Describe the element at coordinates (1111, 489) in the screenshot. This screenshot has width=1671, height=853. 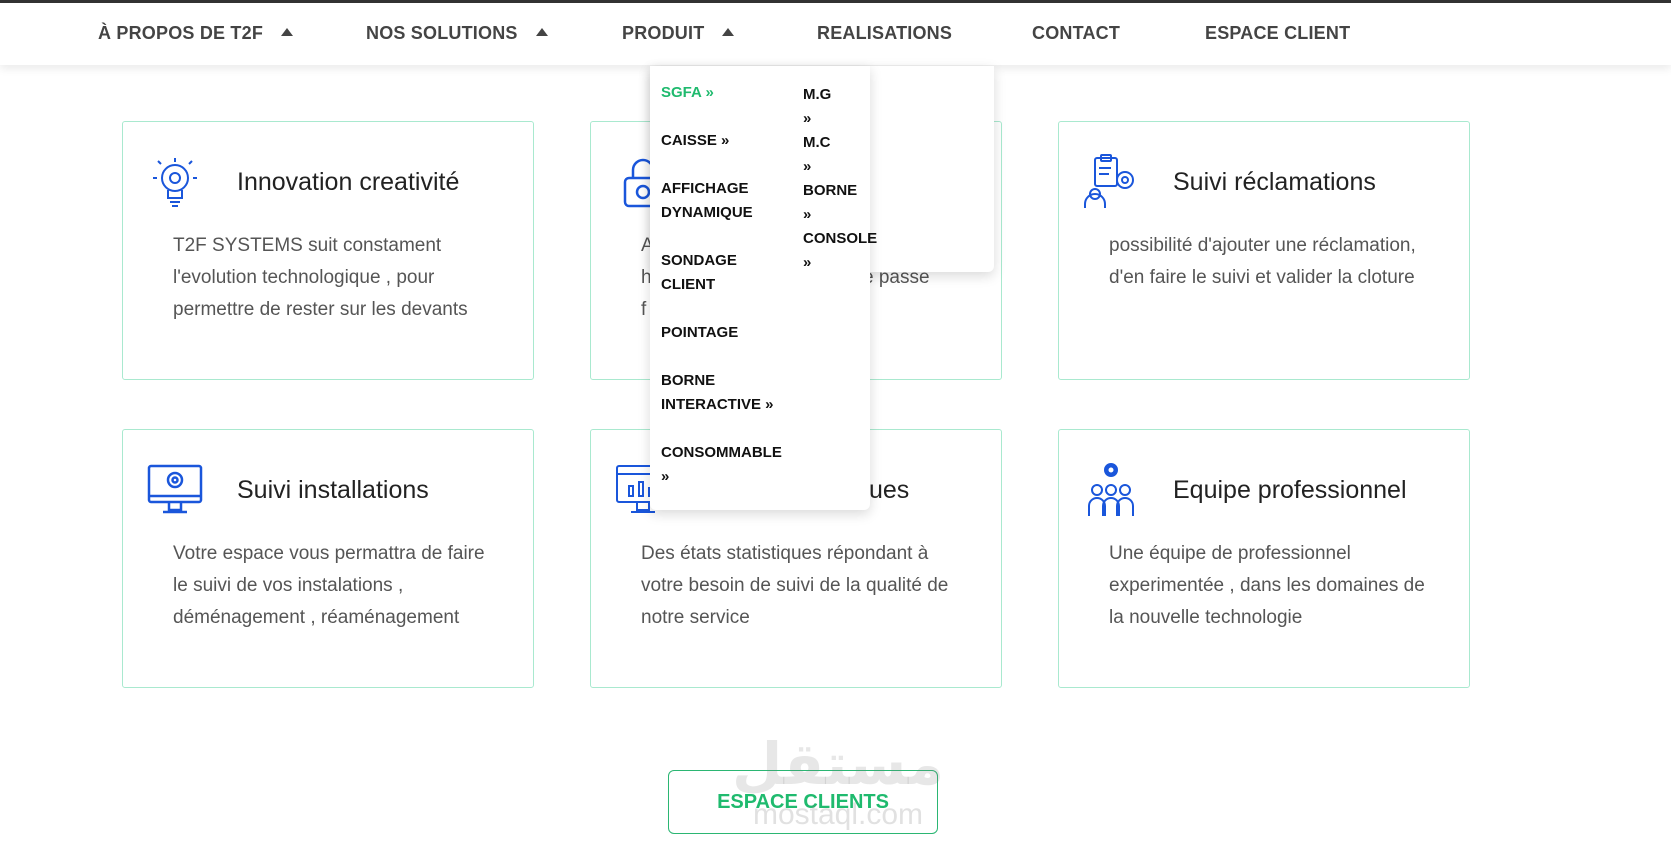
I see `team-gear-icon` at that location.